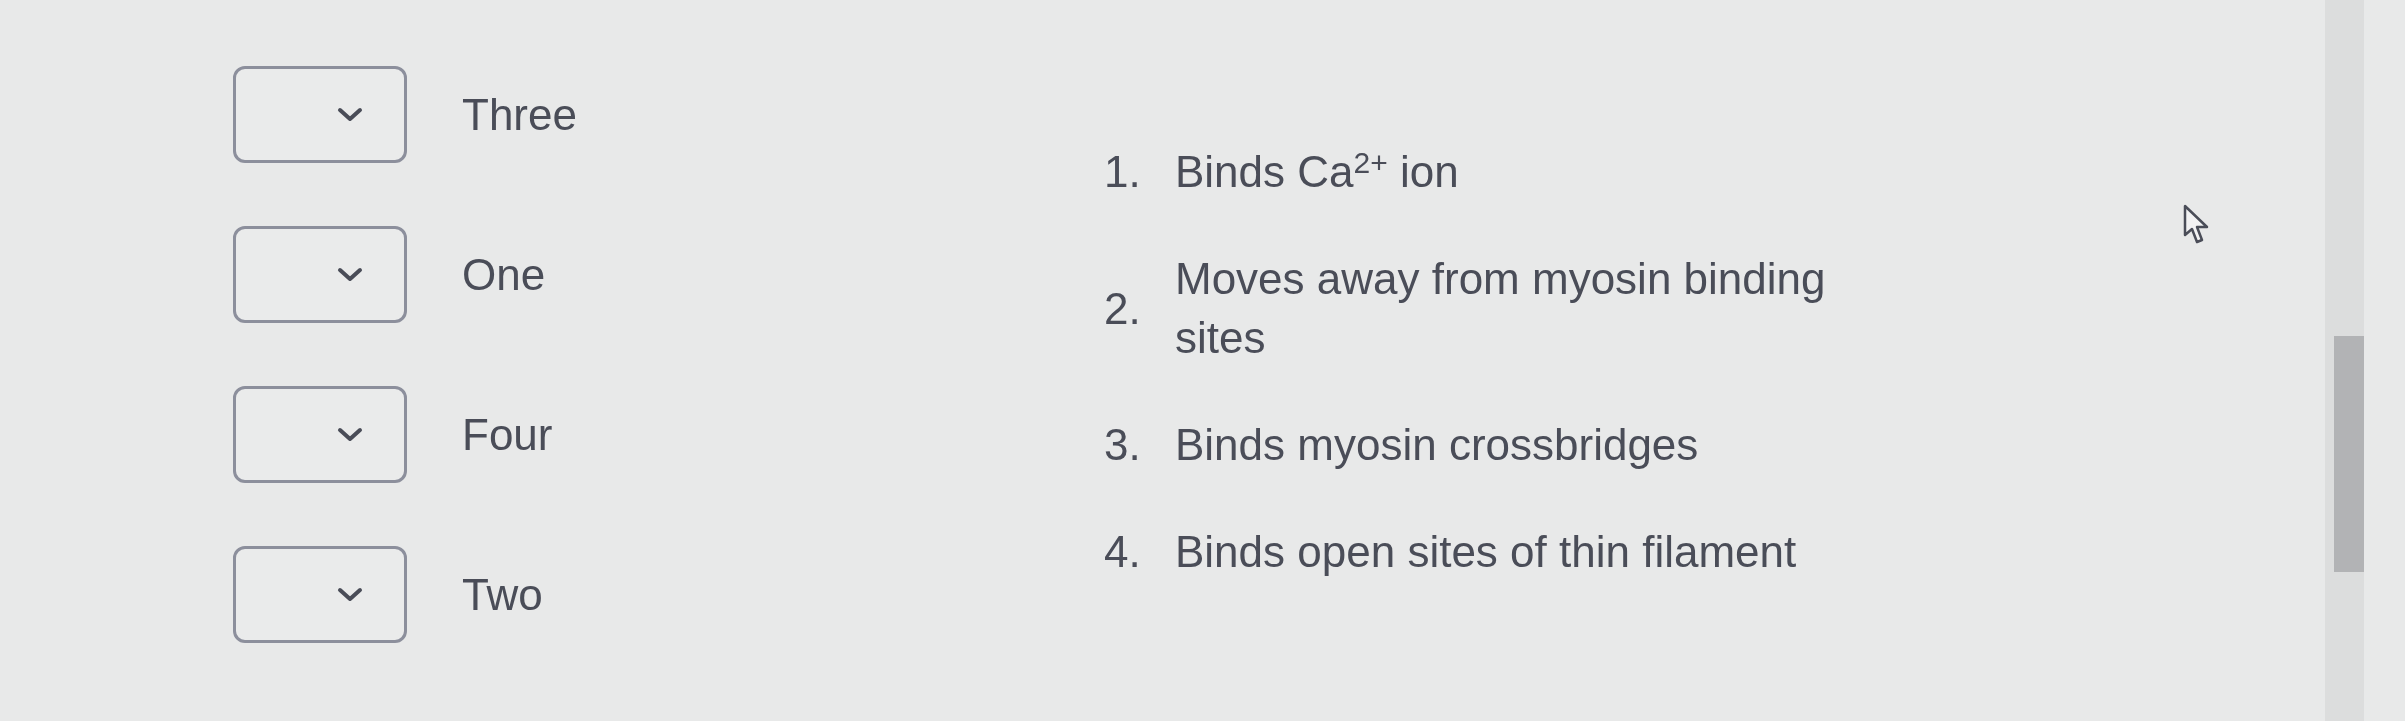 The image size is (2405, 721). Describe the element at coordinates (1437, 445) in the screenshot. I see `option-text: Binds myosin crossbridges` at that location.